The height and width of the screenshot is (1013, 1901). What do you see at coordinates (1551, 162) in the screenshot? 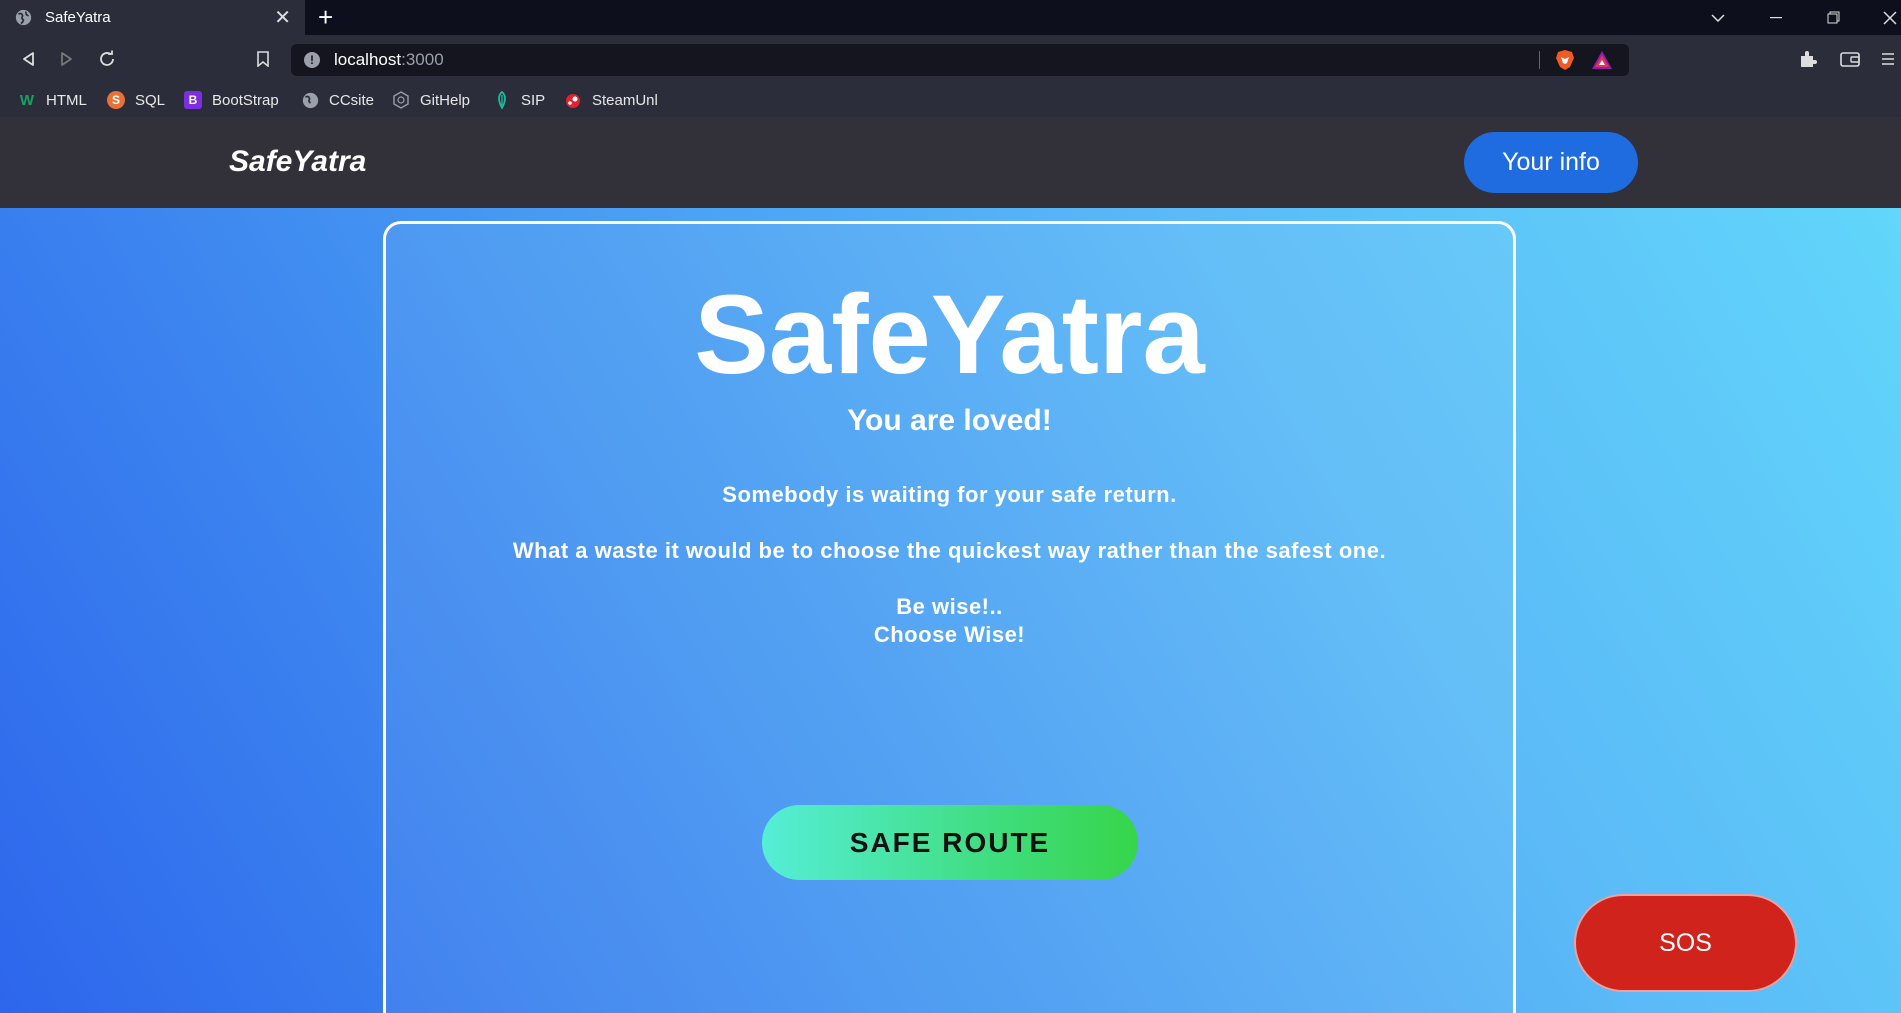
I see `your-info-button: Your info` at bounding box center [1551, 162].